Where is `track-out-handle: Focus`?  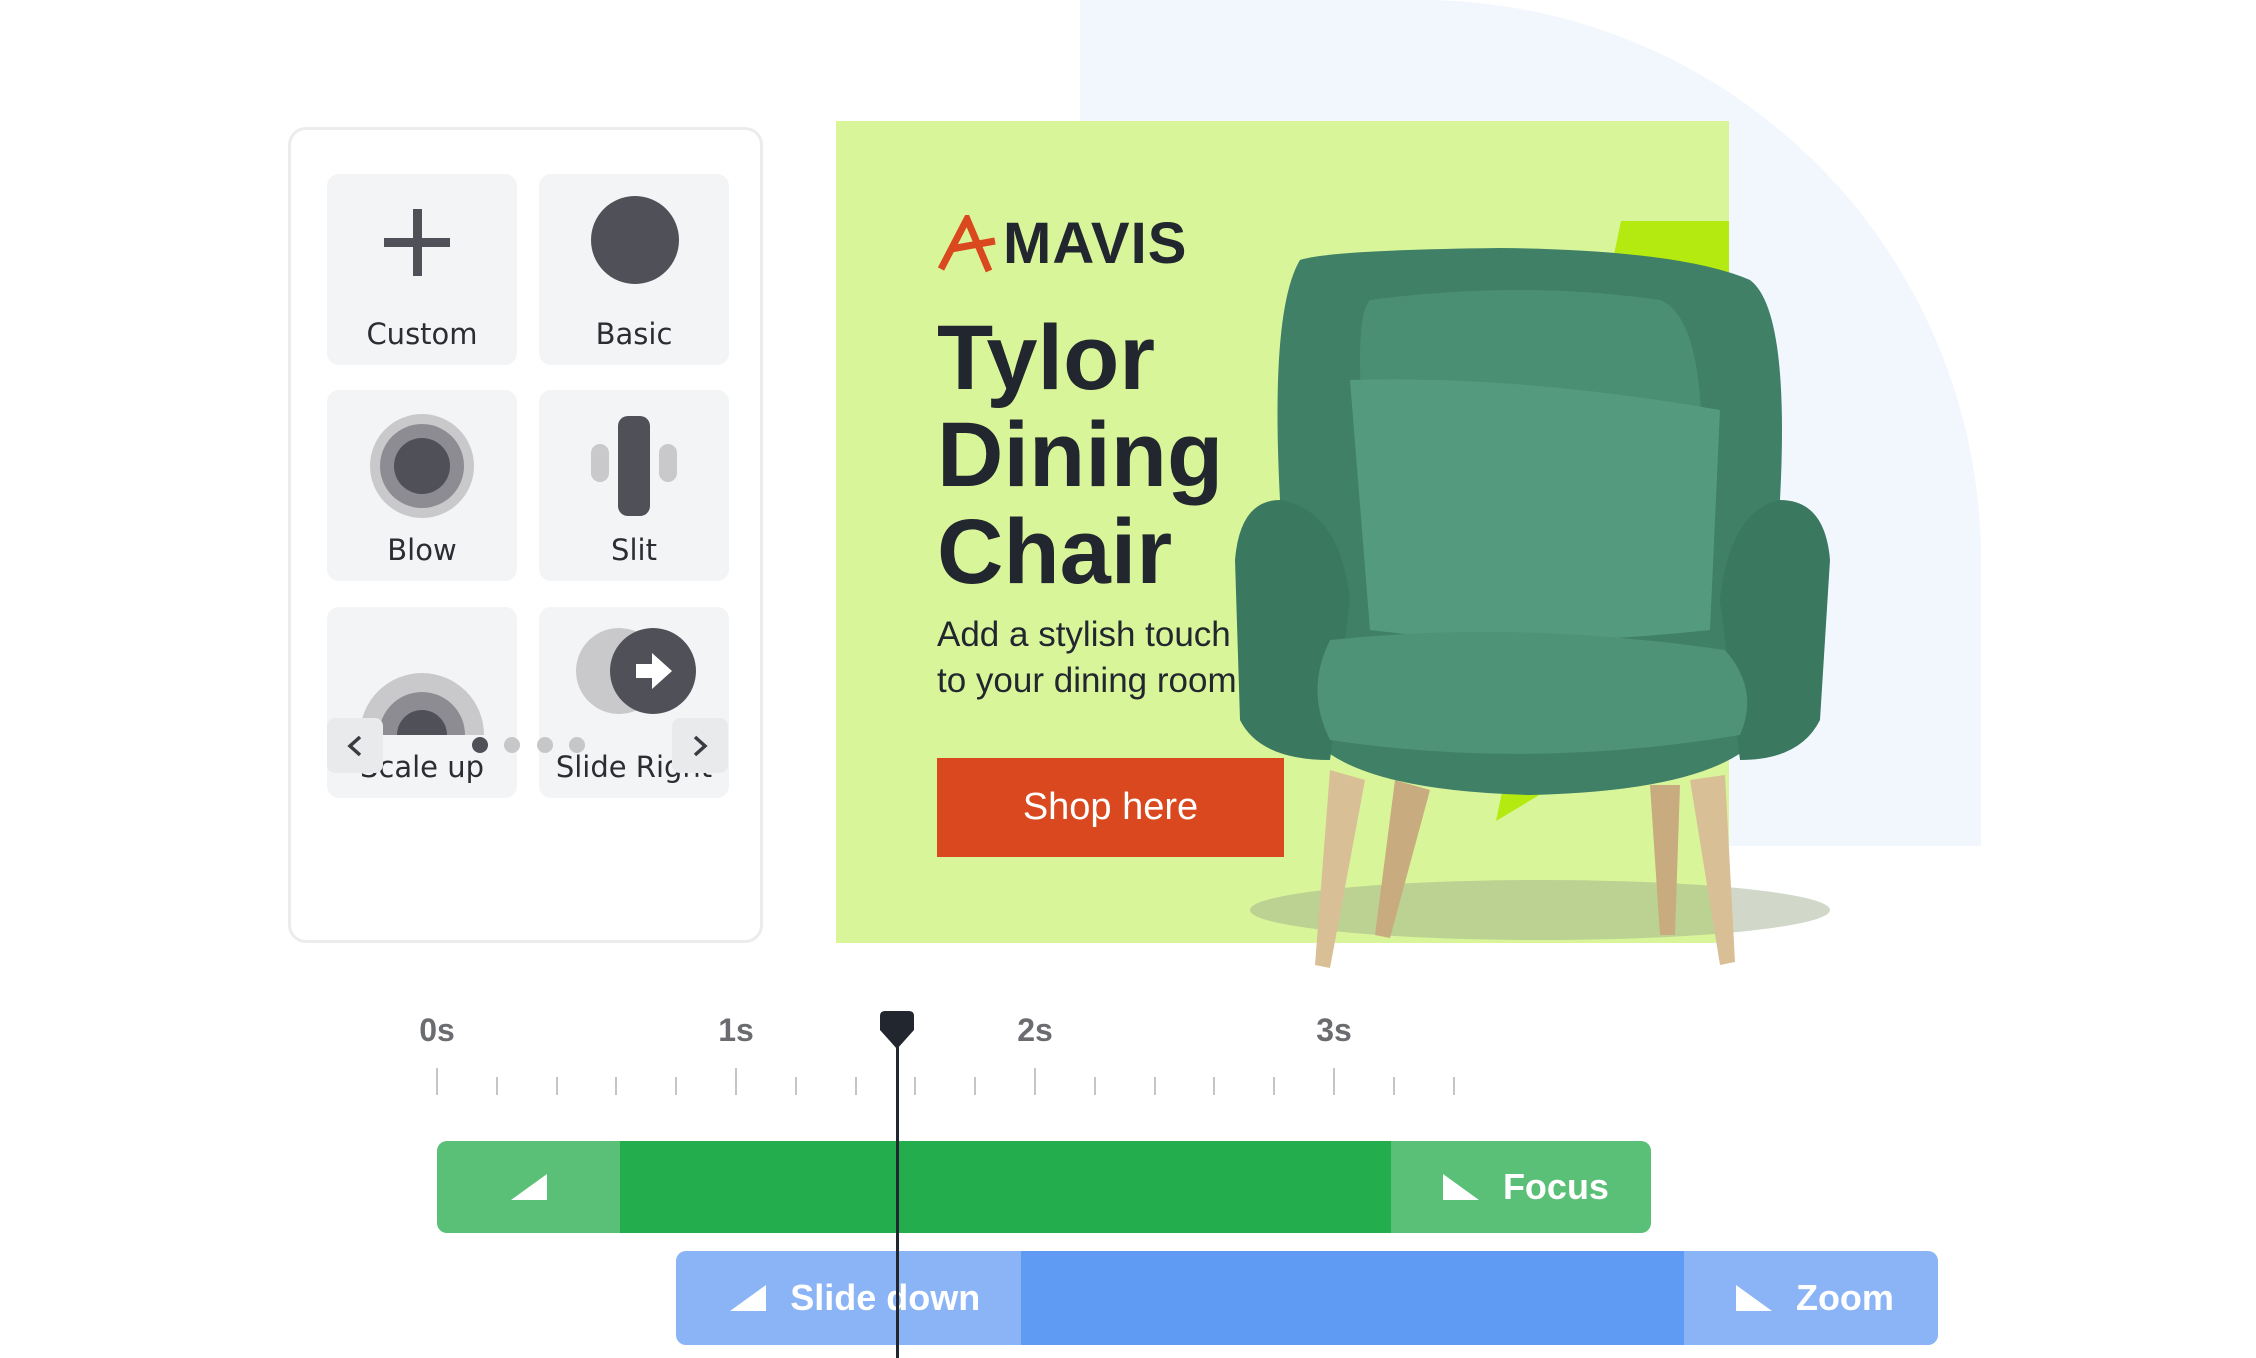
track-out-handle: Focus is located at coordinates (1520, 1187).